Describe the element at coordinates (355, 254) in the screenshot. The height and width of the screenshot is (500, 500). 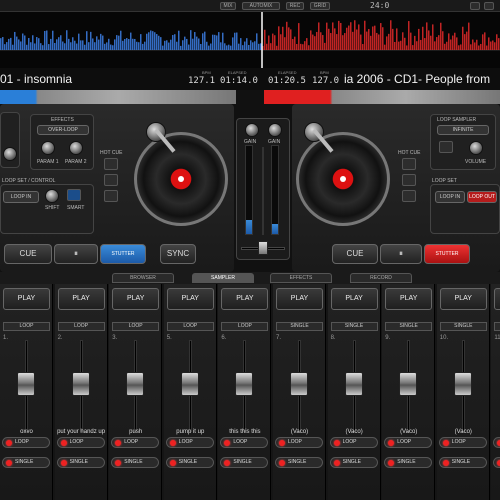
I see `right-cue-button: CUE` at that location.